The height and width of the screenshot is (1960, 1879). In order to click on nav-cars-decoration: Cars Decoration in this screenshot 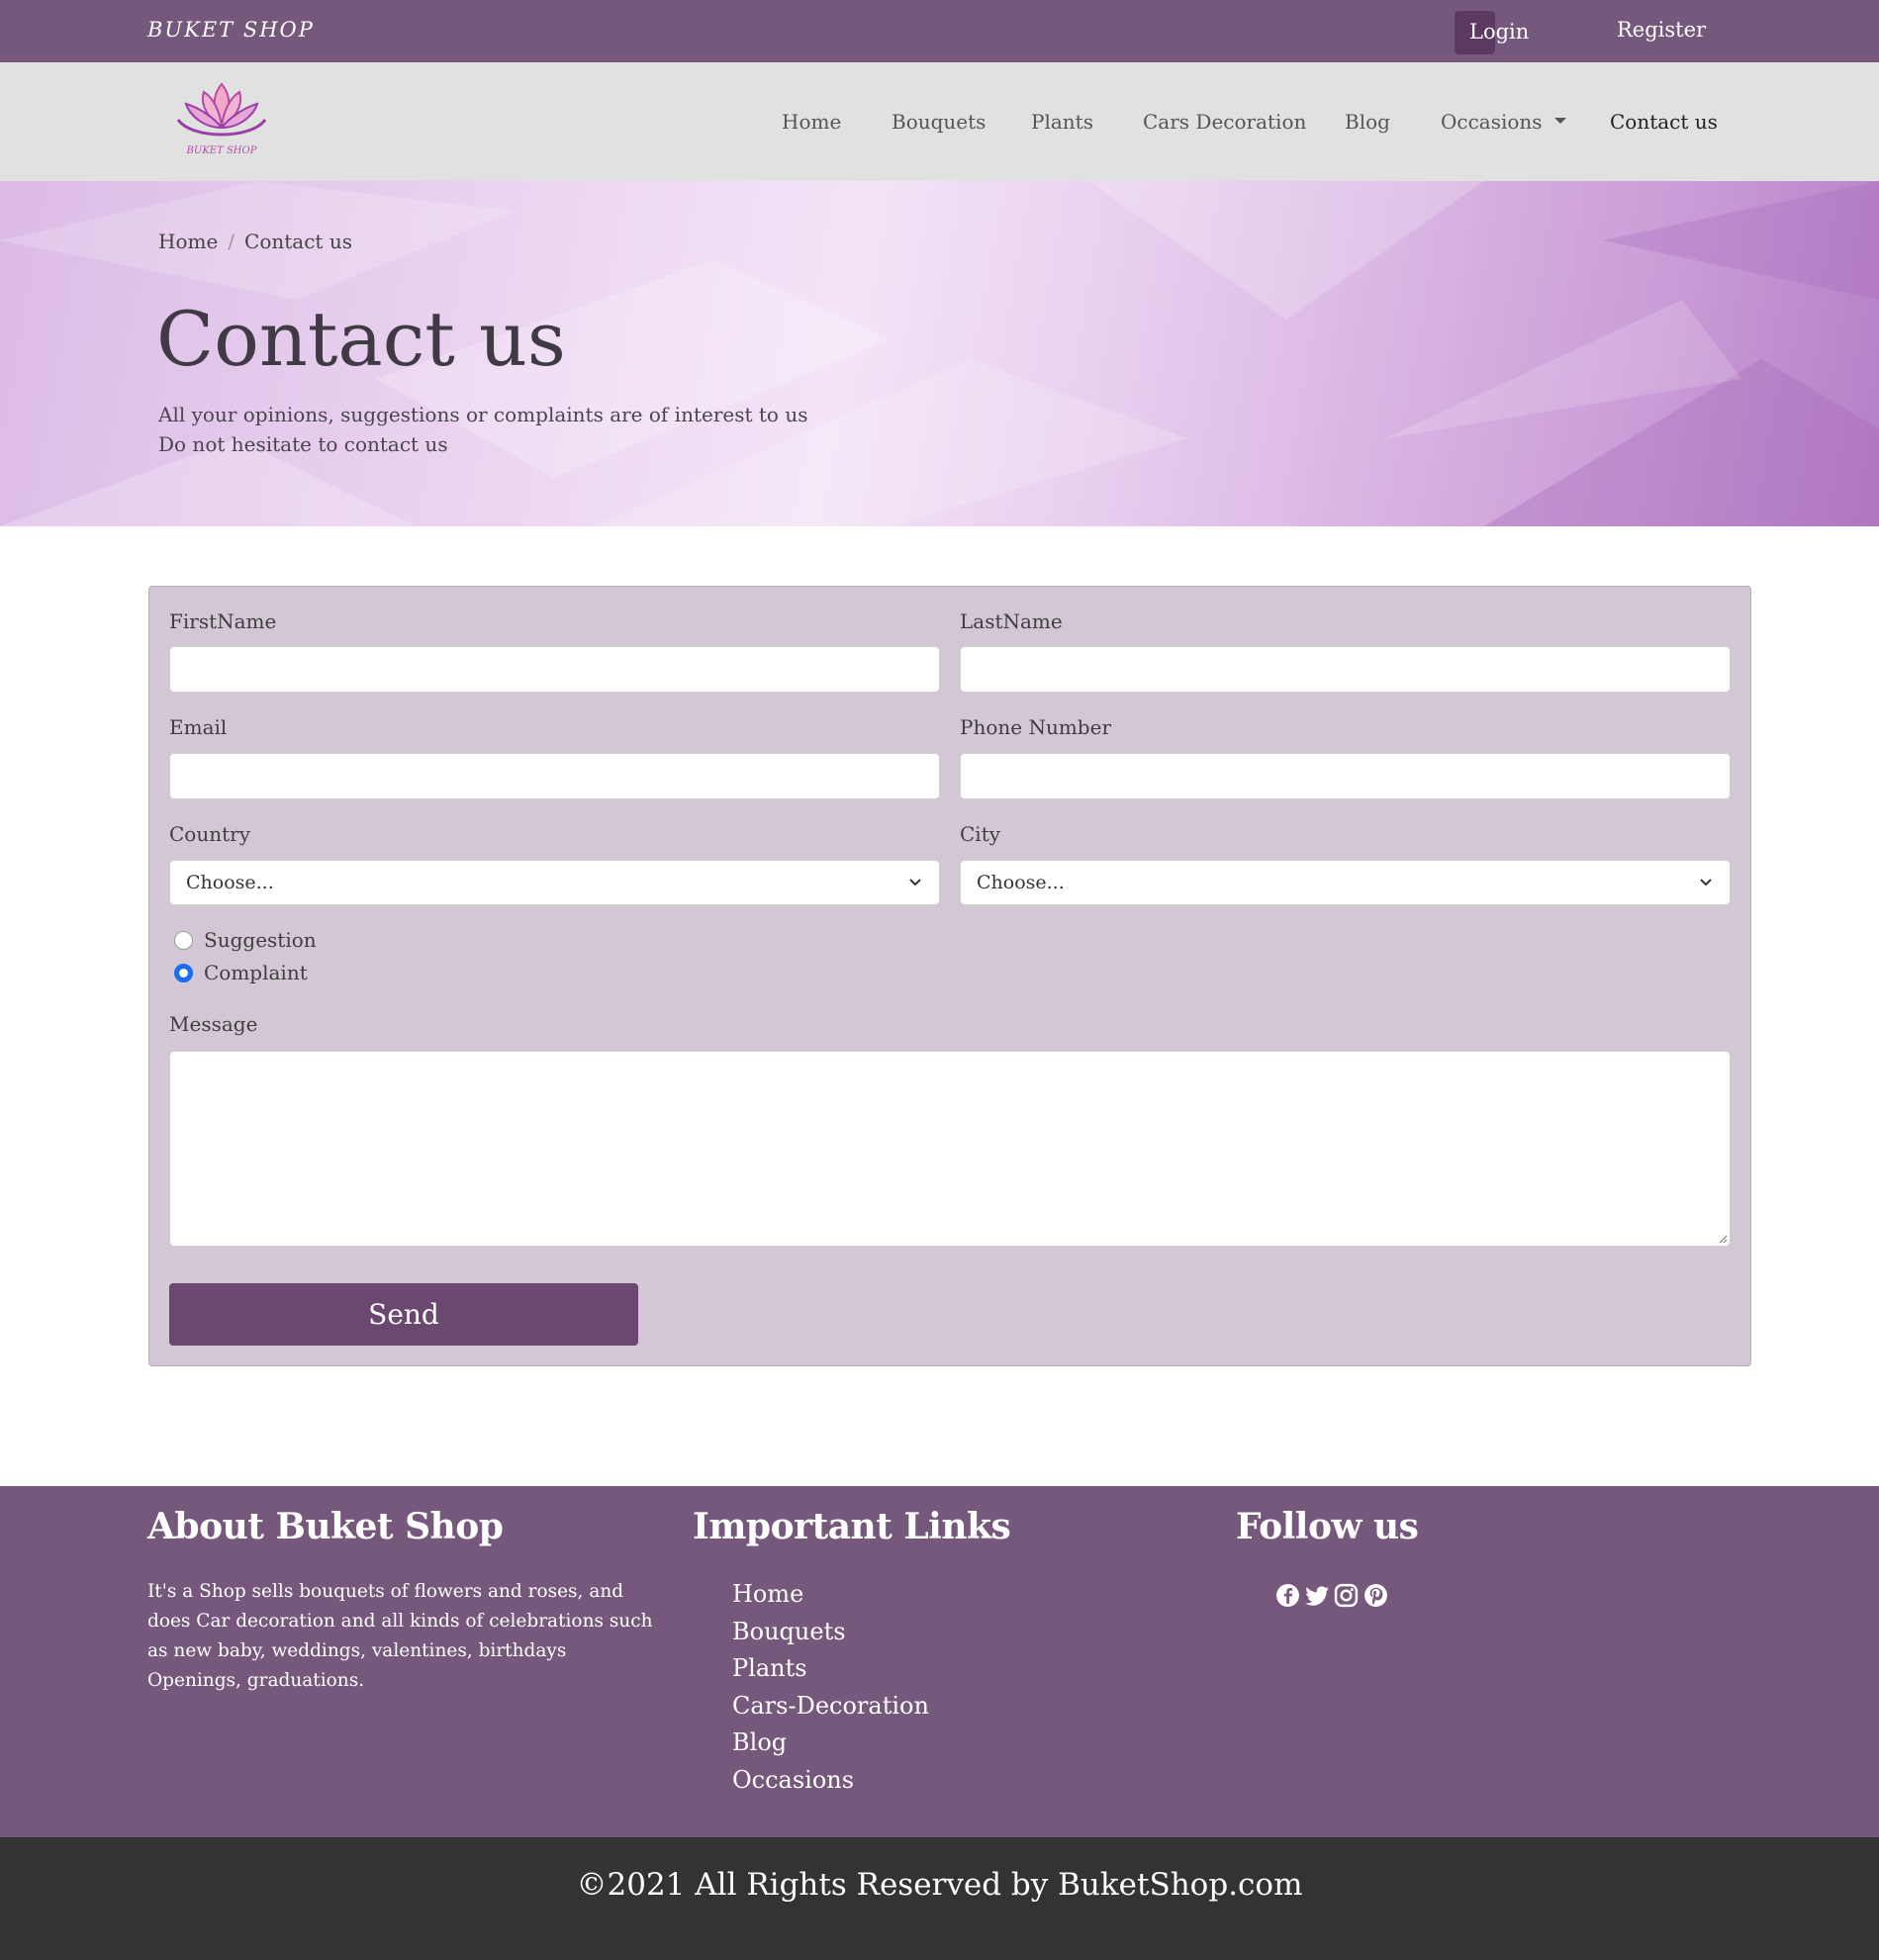, I will do `click(1224, 122)`.